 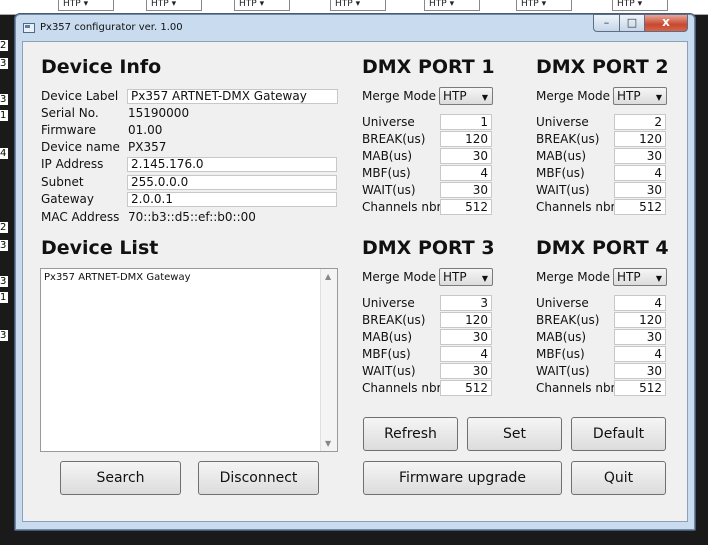 What do you see at coordinates (618, 478) in the screenshot?
I see `quit-button: Quit` at bounding box center [618, 478].